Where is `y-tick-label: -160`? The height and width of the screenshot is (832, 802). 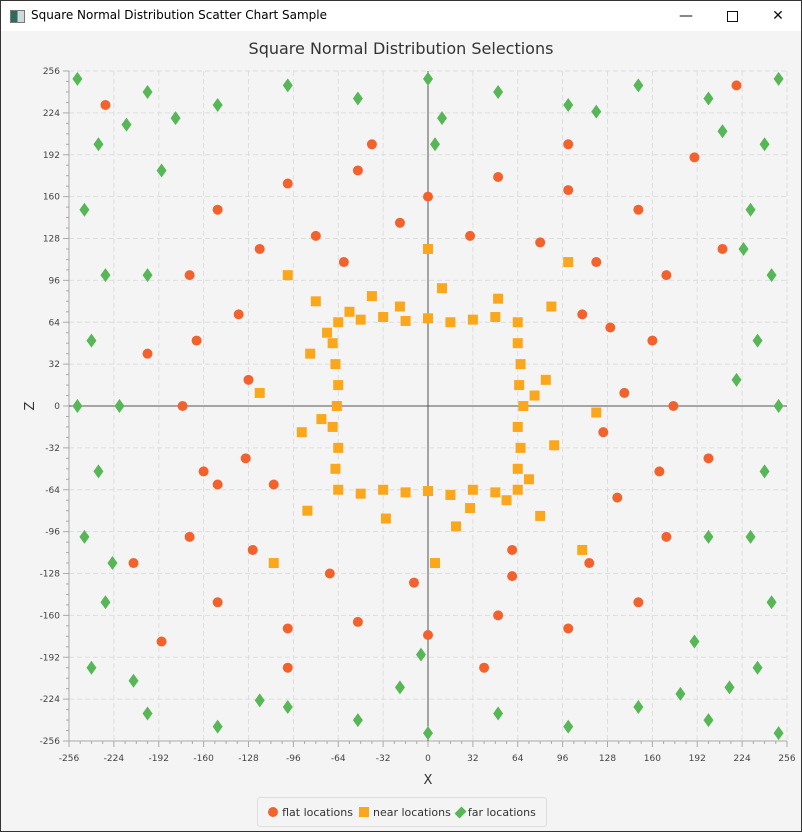
y-tick-label: -160 is located at coordinates (50, 616).